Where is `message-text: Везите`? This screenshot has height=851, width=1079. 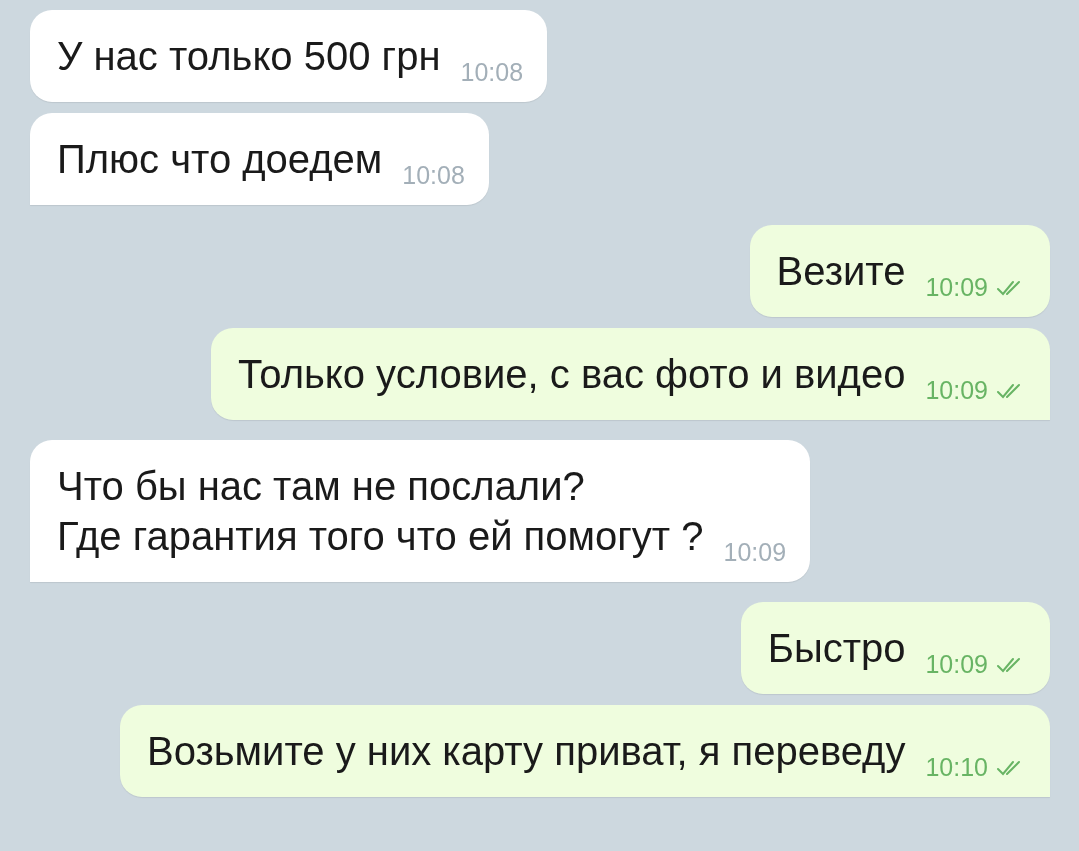
message-text: Везите is located at coordinates (841, 271).